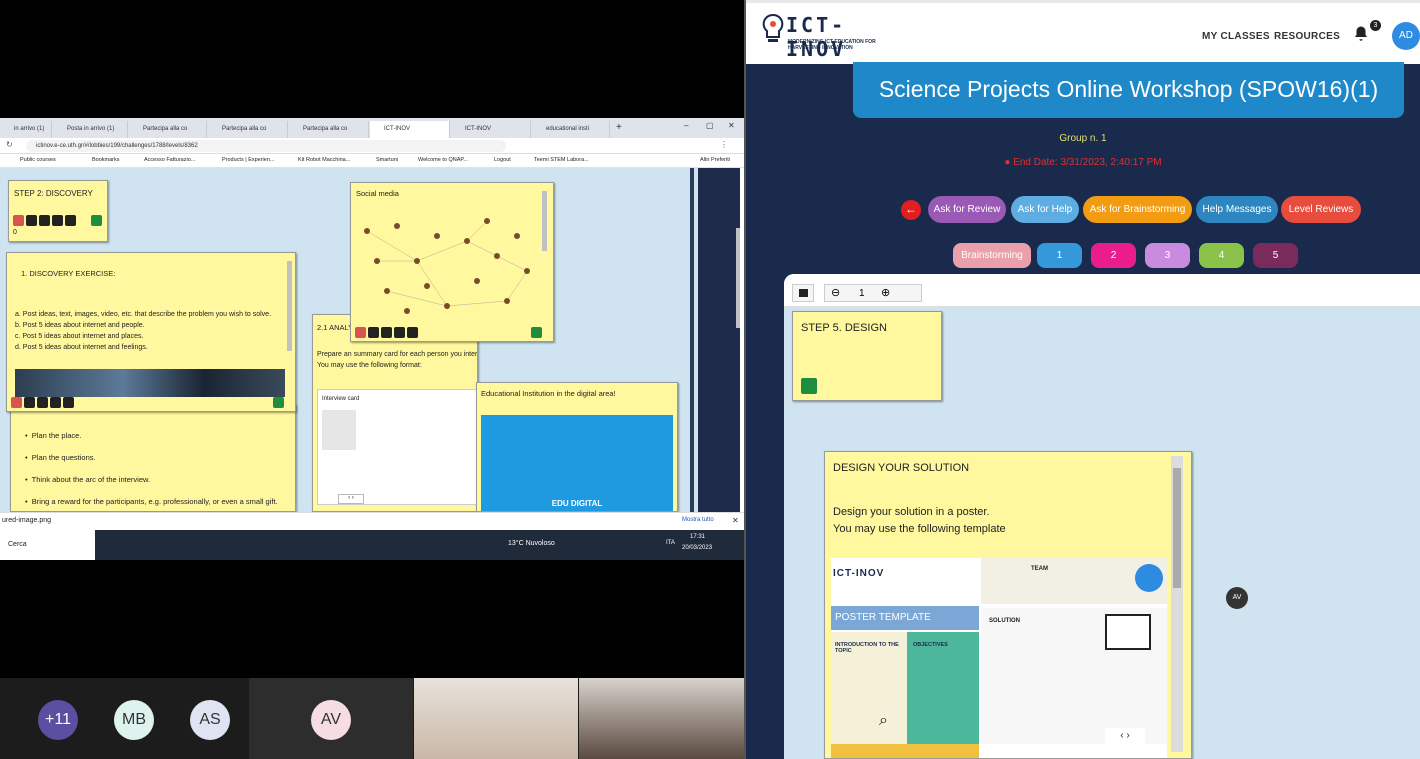  Describe the element at coordinates (452, 262) in the screenshot. I see `social-media-card: Social media` at that location.